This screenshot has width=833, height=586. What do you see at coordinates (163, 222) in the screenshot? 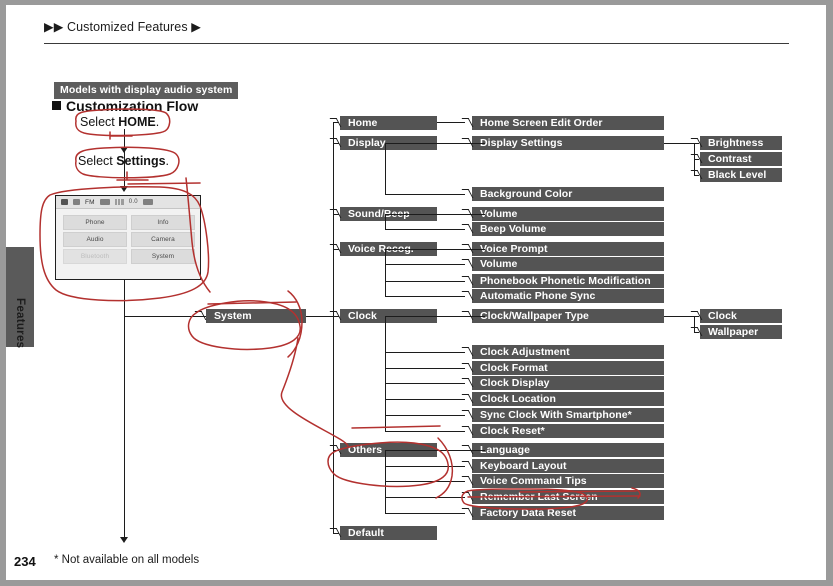
I see `device-button-info: Info` at bounding box center [163, 222].